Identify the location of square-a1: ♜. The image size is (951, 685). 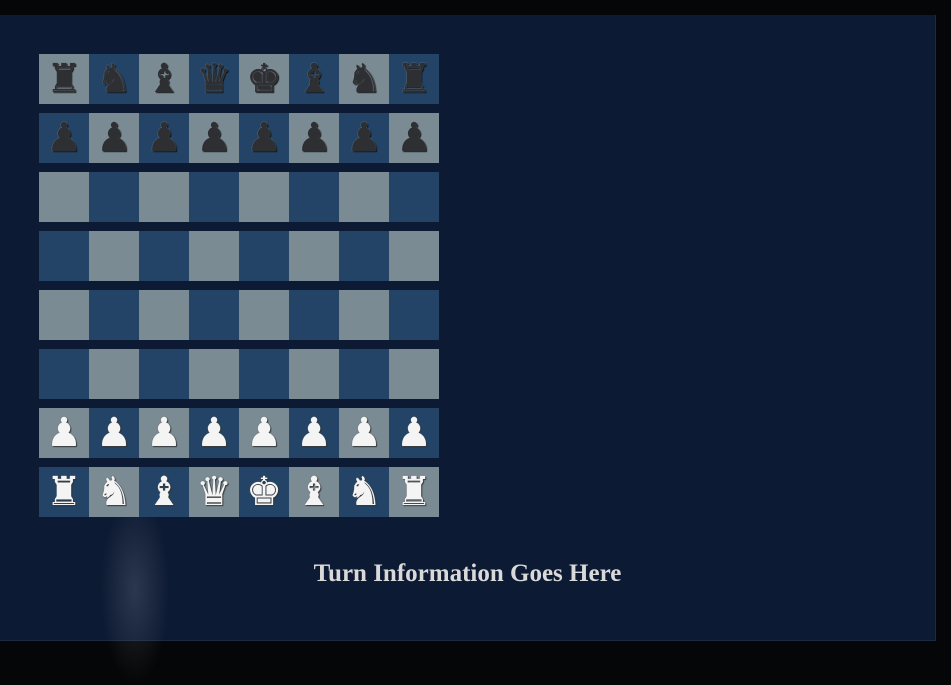
(64, 492).